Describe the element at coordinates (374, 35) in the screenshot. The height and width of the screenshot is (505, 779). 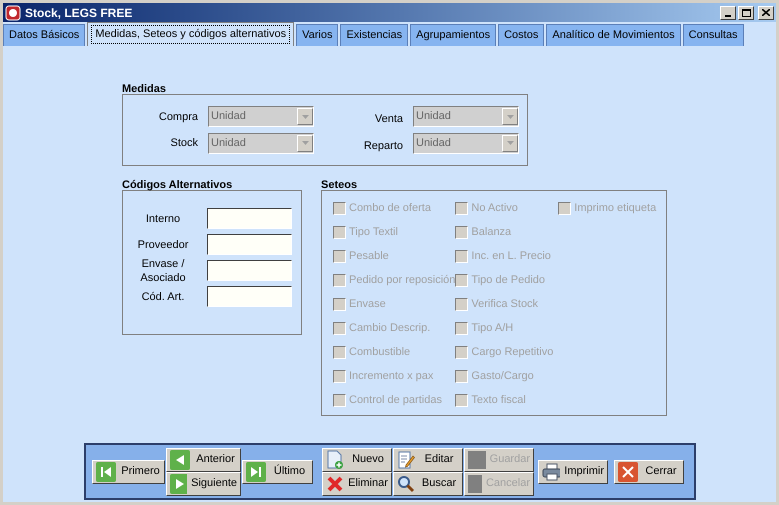
I see `tab: Existencias` at that location.